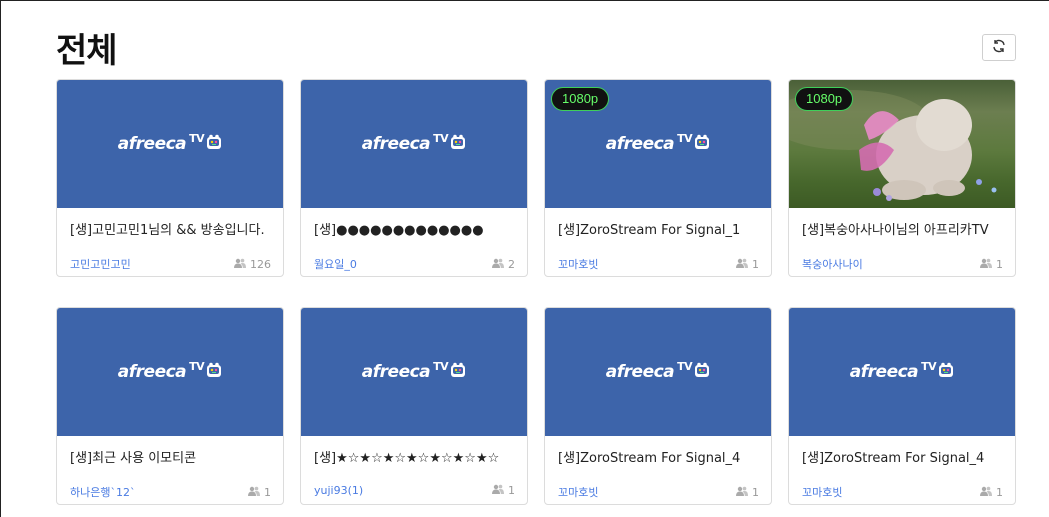 This screenshot has width=1049, height=517. I want to click on refresh-button, so click(999, 47).